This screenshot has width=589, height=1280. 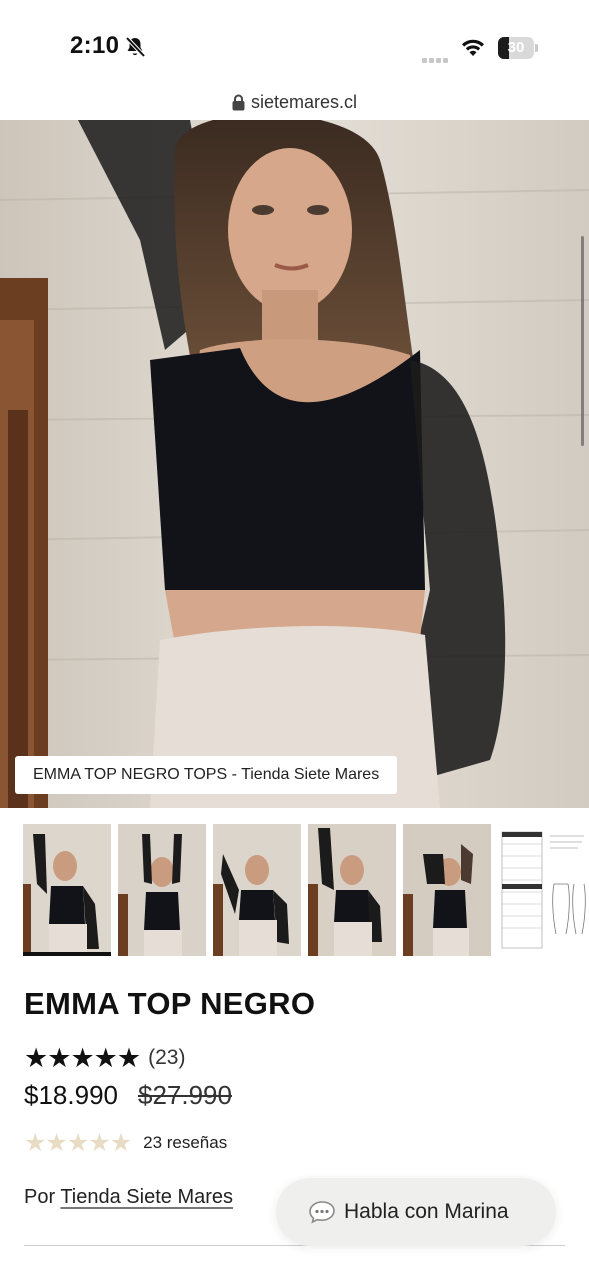 What do you see at coordinates (184, 1095) in the screenshot?
I see `compare-price: $27.990` at bounding box center [184, 1095].